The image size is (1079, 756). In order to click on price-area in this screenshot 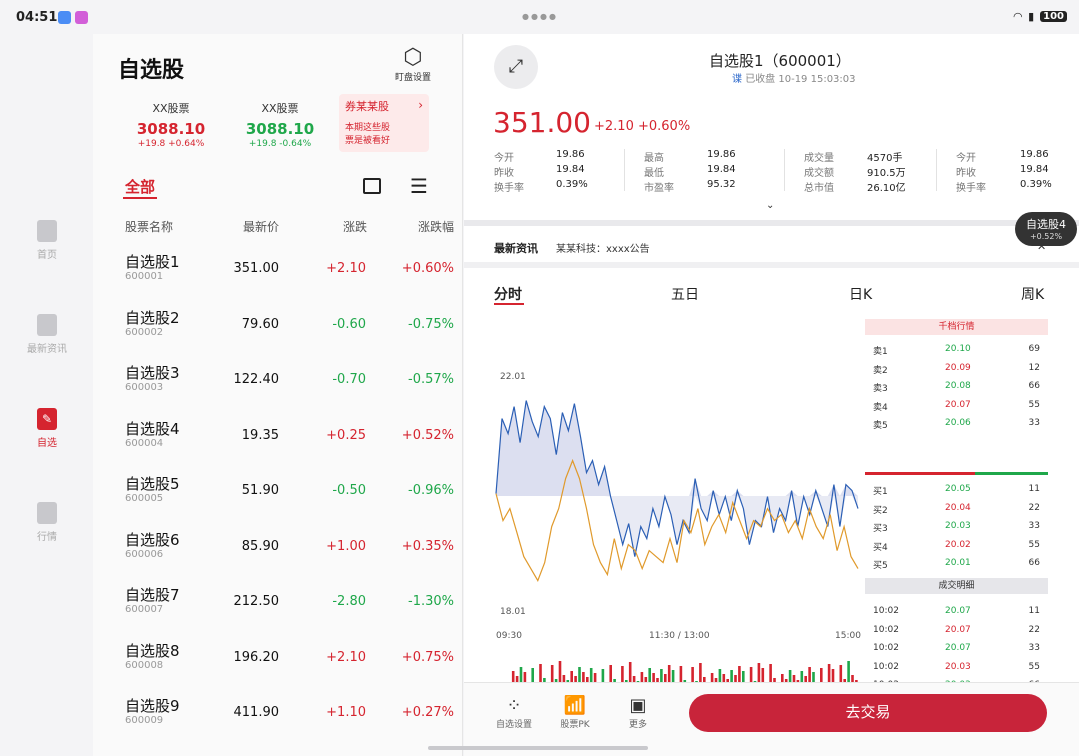, I will do `click(677, 526)`.